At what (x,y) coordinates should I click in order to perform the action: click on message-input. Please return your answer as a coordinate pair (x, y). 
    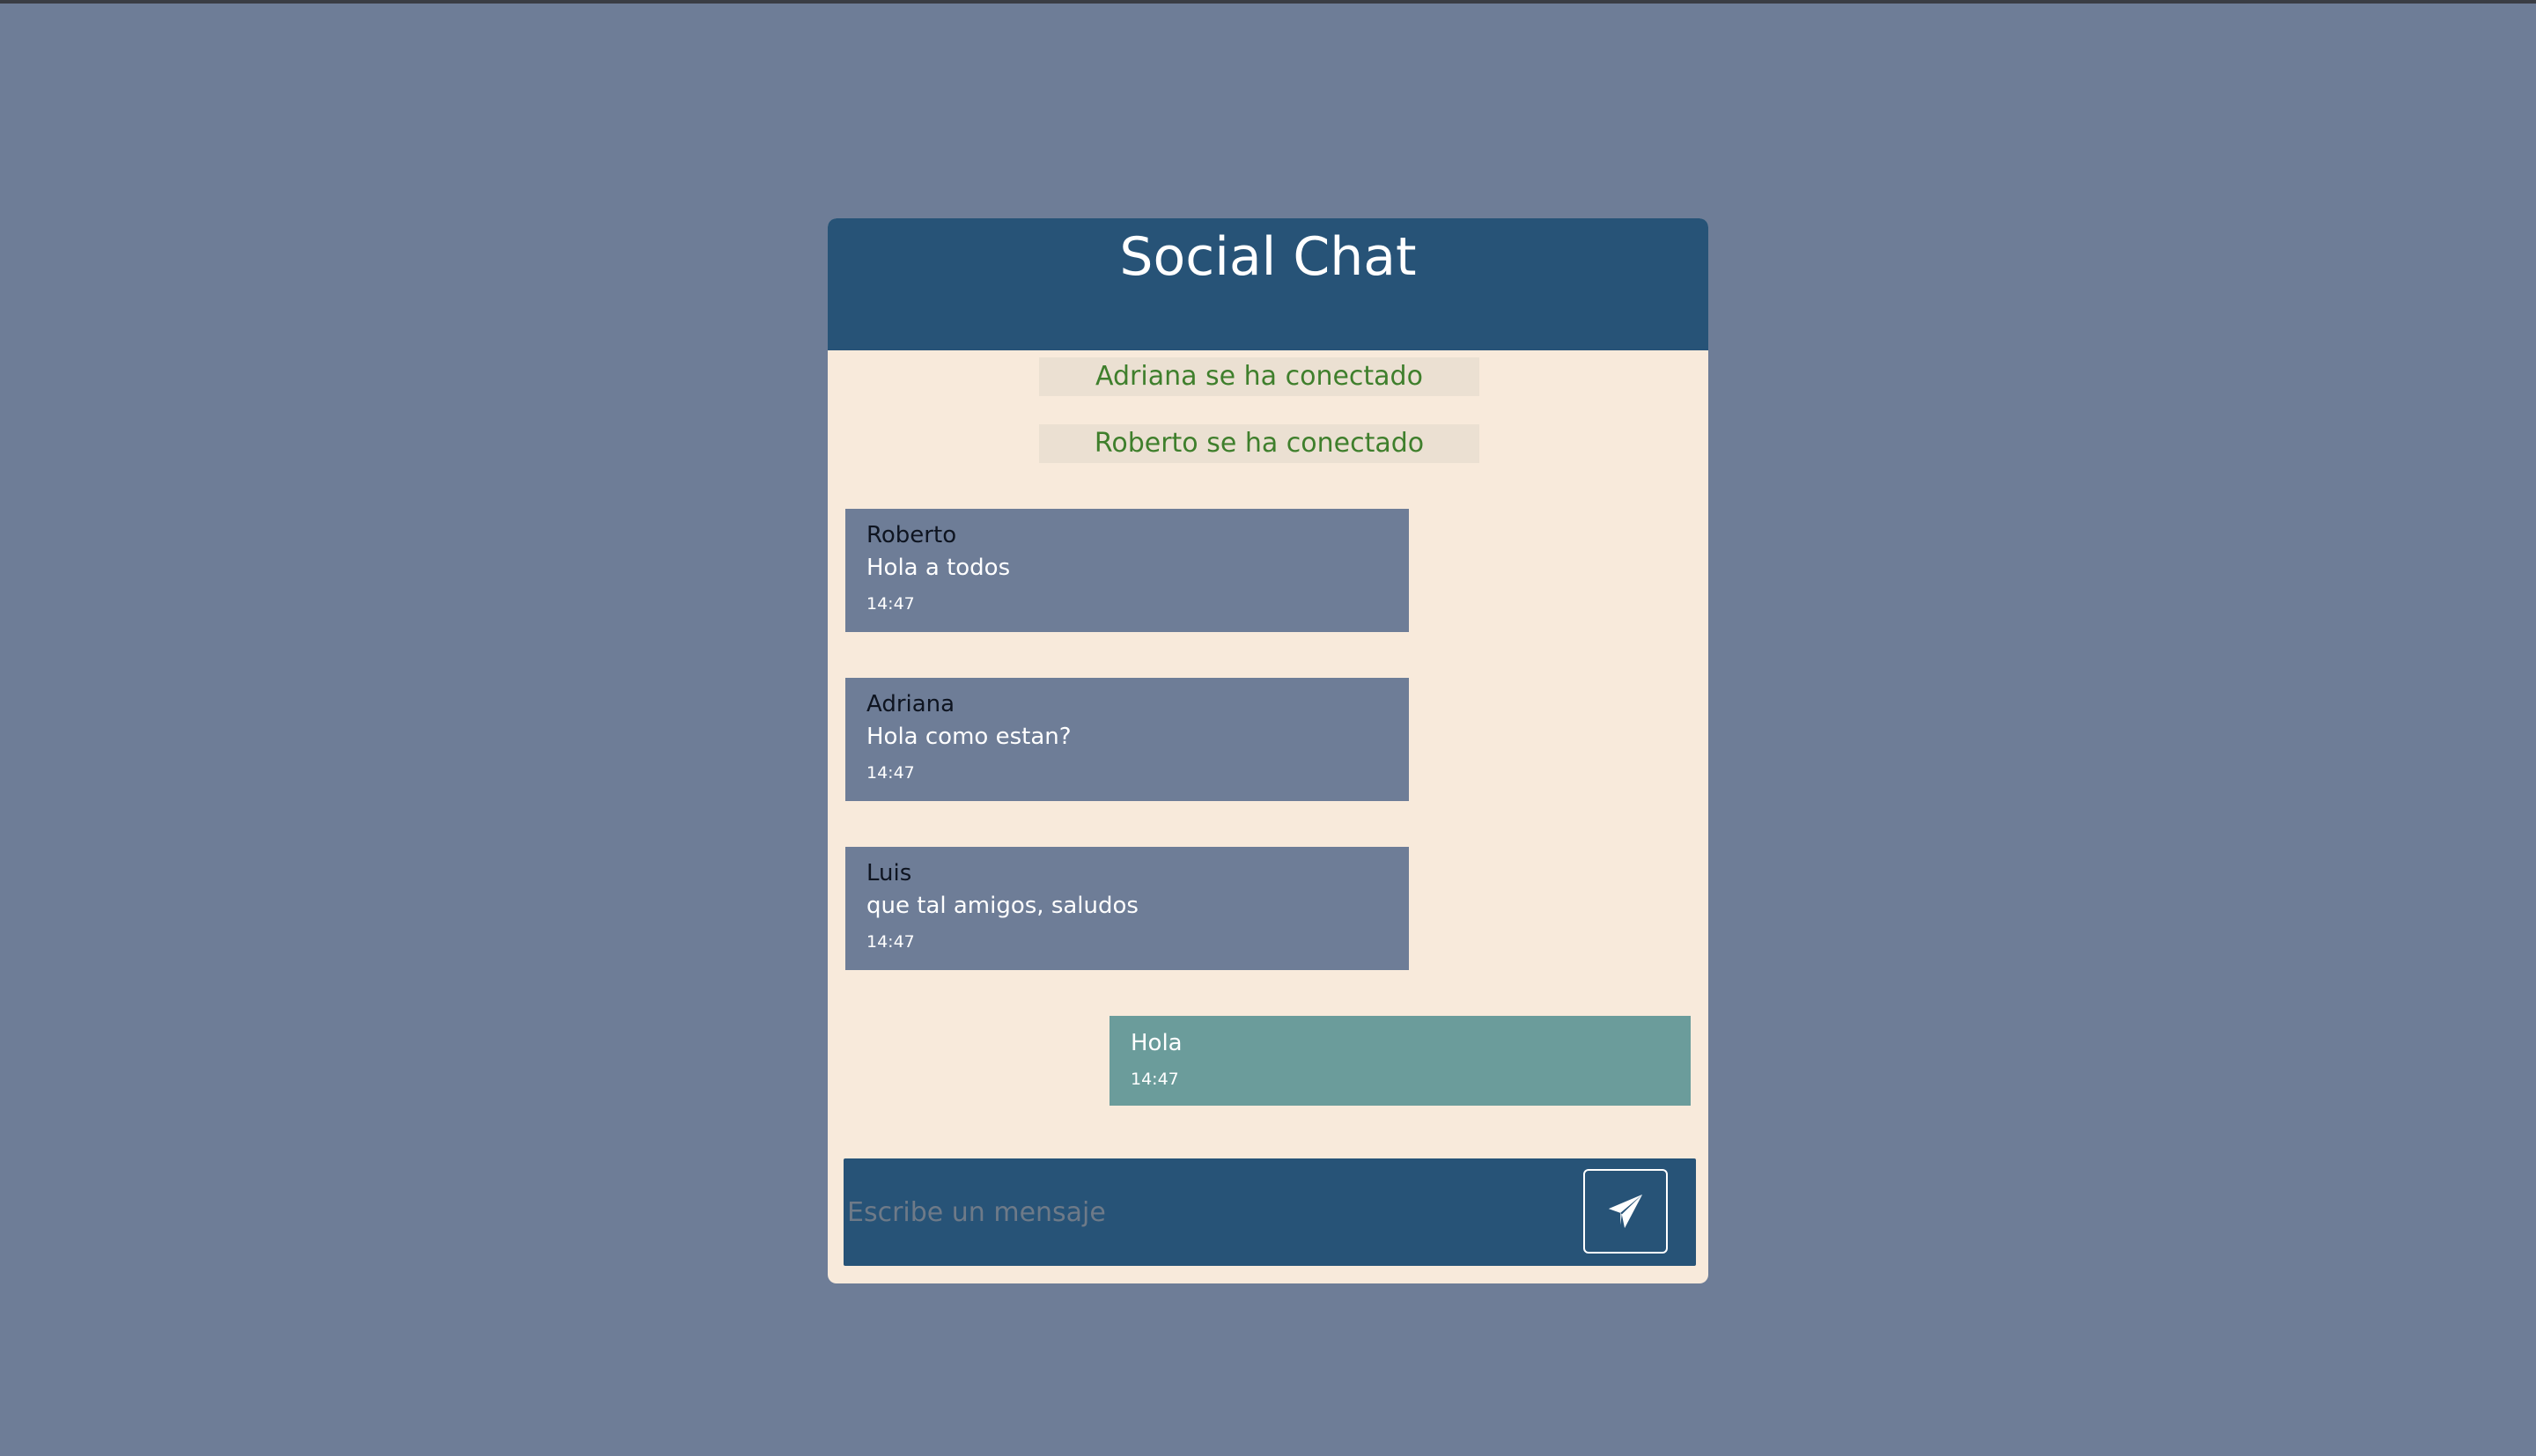
    Looking at the image, I should click on (1208, 1212).